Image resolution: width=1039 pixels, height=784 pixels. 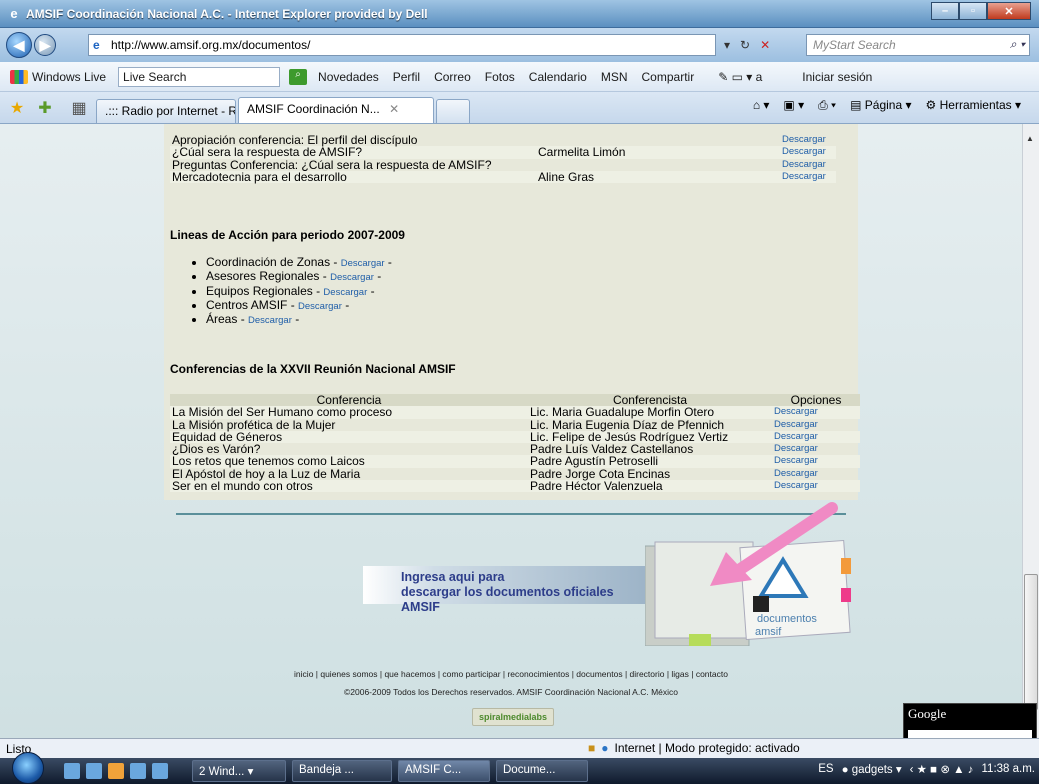 I want to click on tab-amsif: AMSIF Coordinación N... ✕, so click(x=336, y=110).